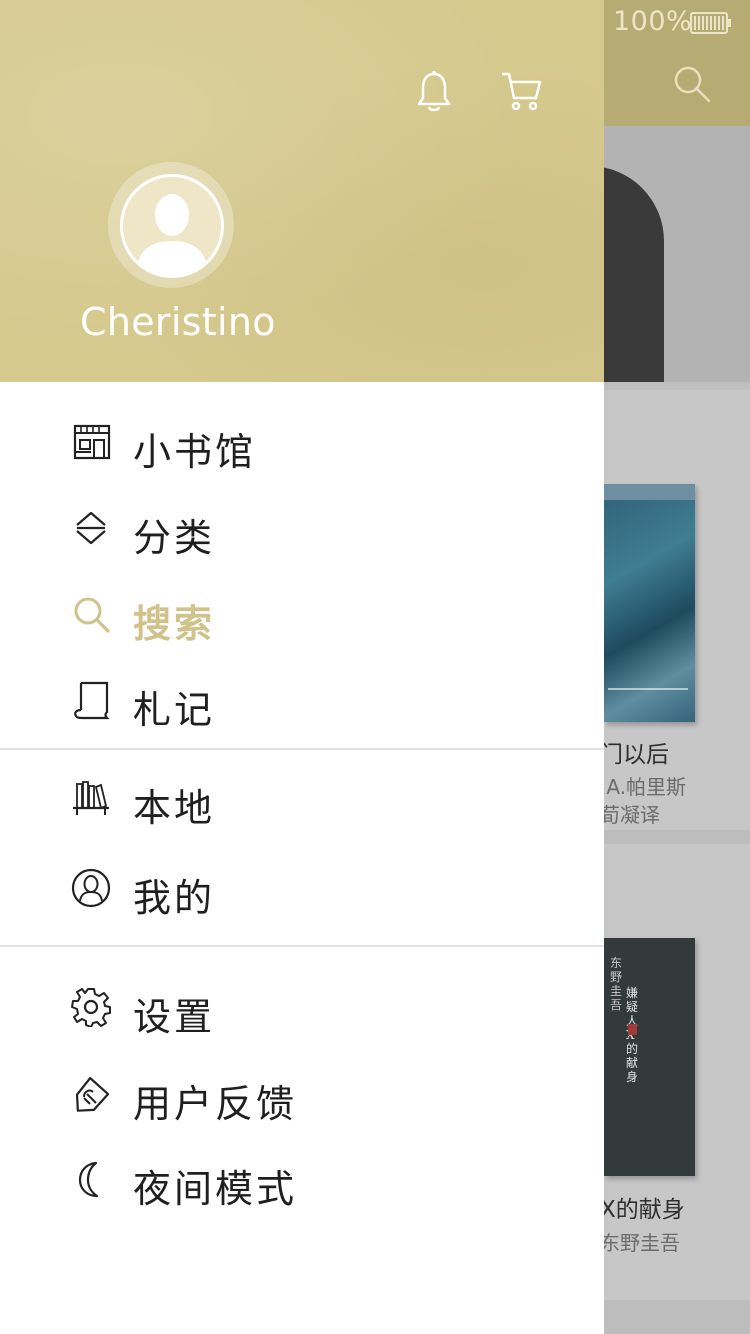  Describe the element at coordinates (302, 1181) in the screenshot. I see `menu-item-night-mode: 夜间模式` at that location.